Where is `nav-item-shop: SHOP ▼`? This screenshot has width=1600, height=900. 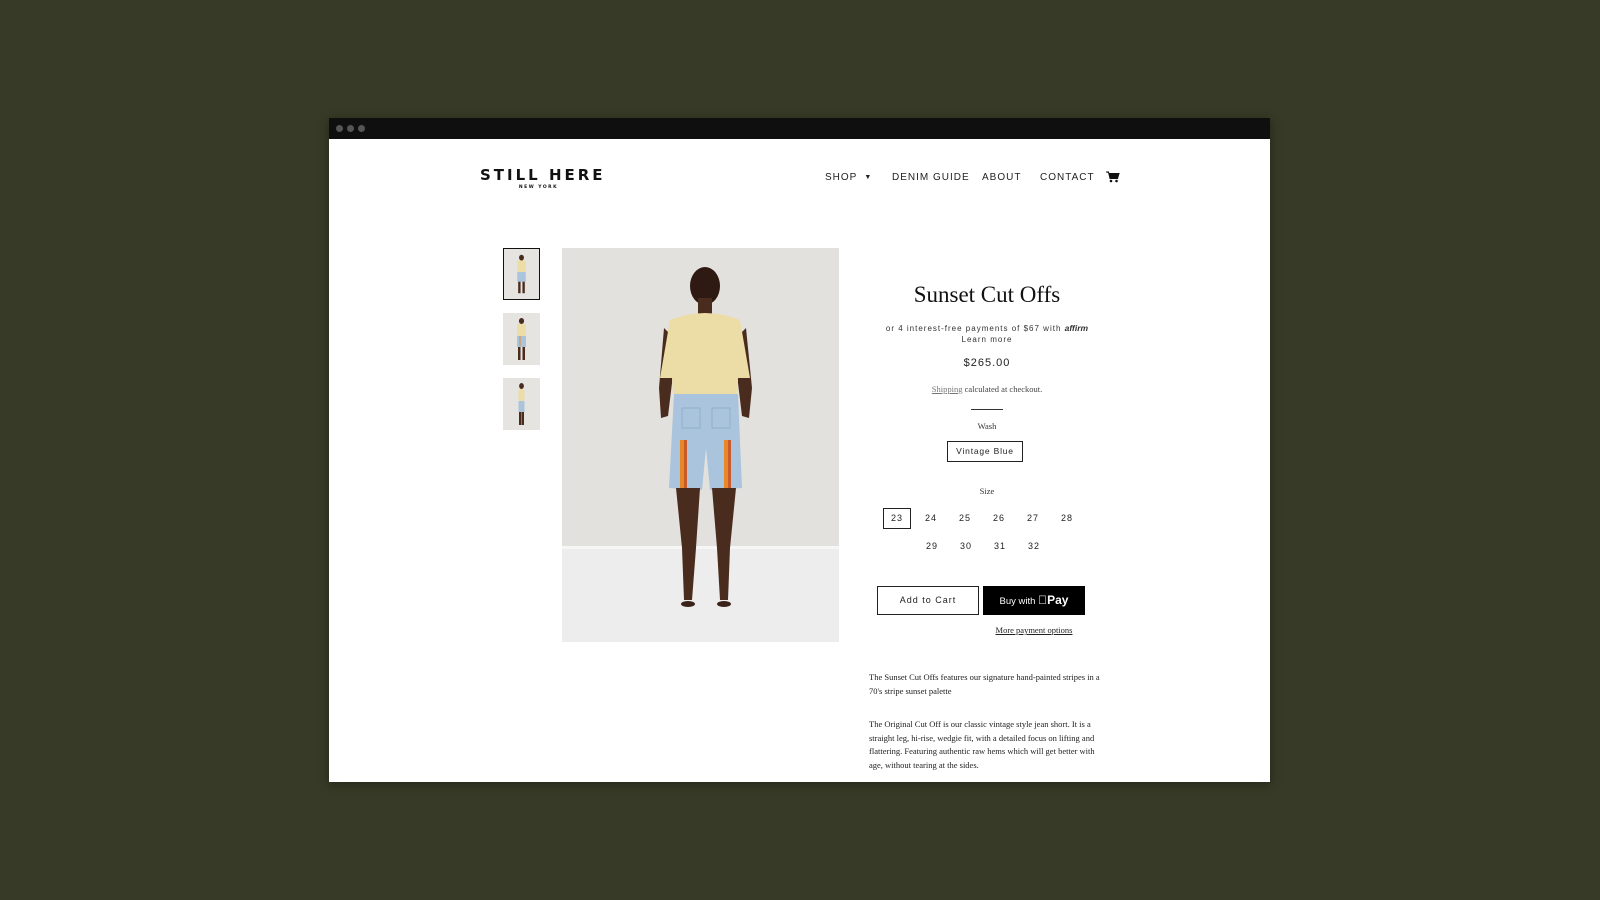 nav-item-shop: SHOP ▼ is located at coordinates (848, 177).